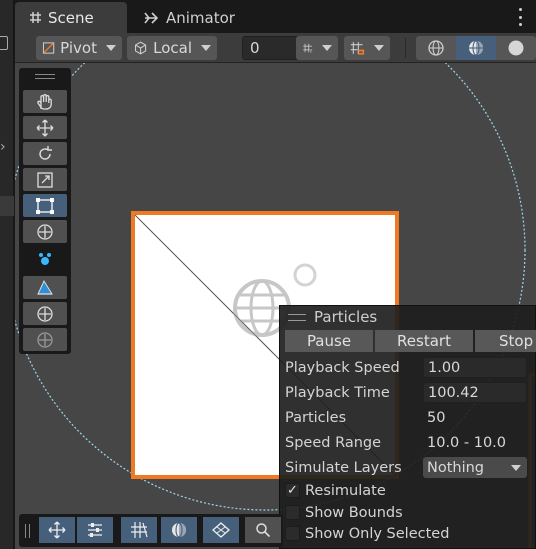 This screenshot has width=536, height=549. I want to click on grid-snap-dropdown: Y, so click(317, 48).